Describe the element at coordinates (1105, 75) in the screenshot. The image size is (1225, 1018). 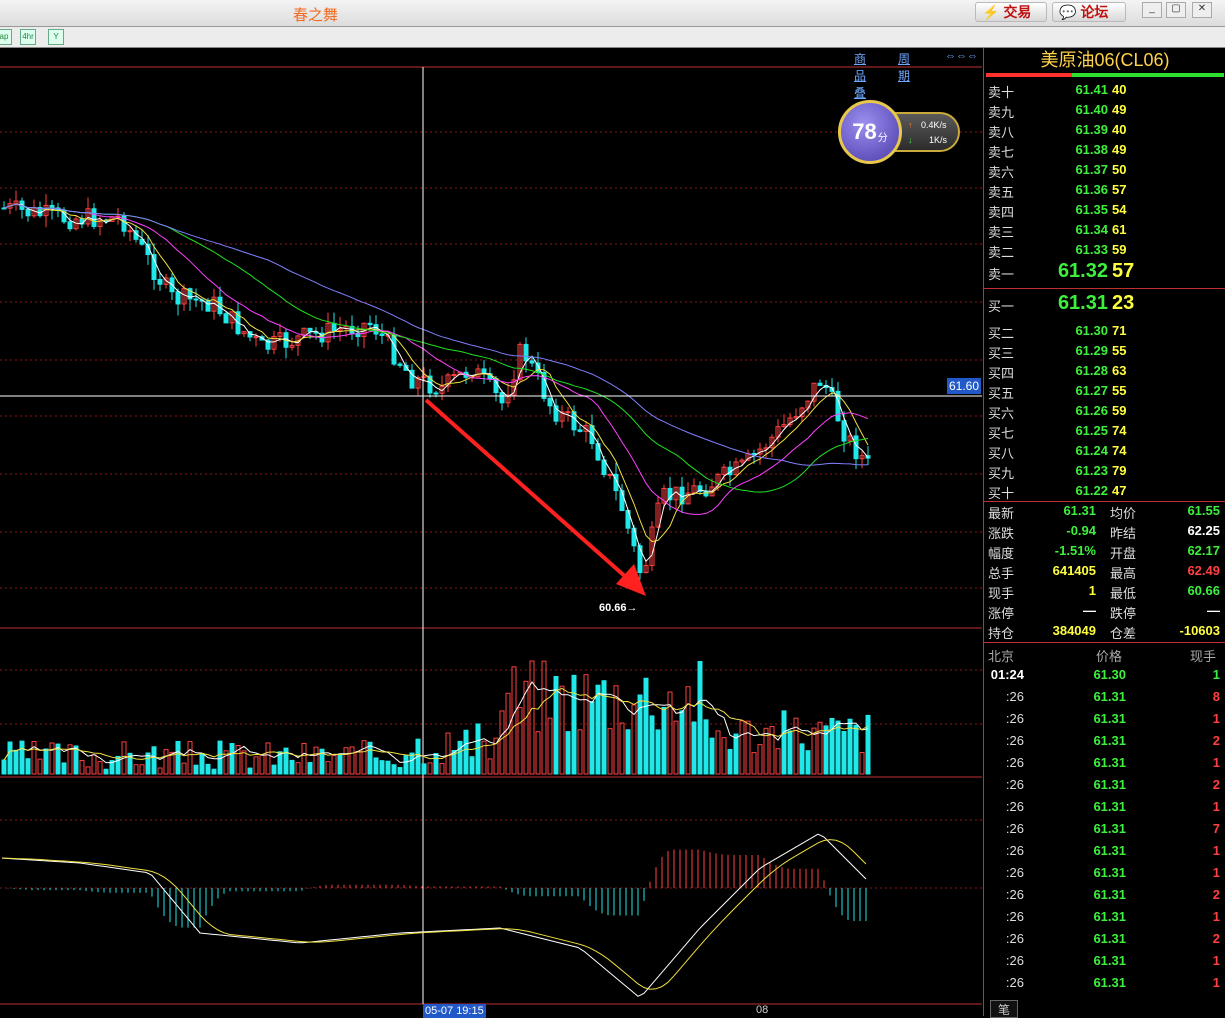
I see `bid-ask-ratio-bar` at that location.